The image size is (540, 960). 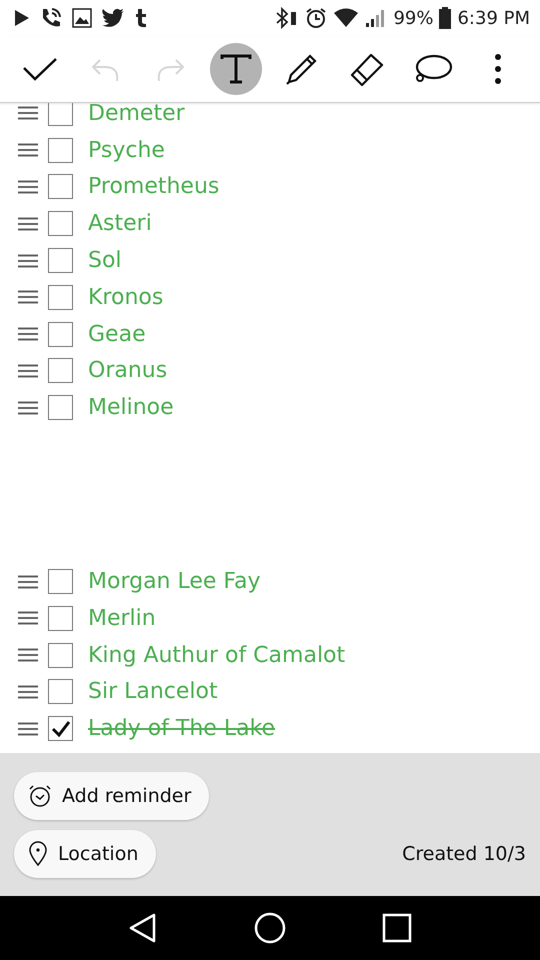 I want to click on list-item-text: Asteri, so click(x=120, y=223).